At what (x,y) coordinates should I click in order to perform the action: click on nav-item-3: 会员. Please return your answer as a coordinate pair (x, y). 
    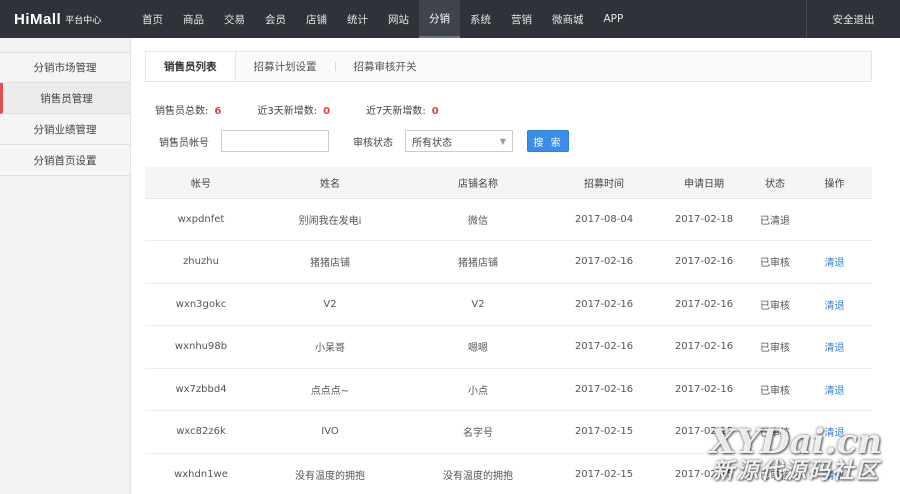
    Looking at the image, I should click on (275, 19).